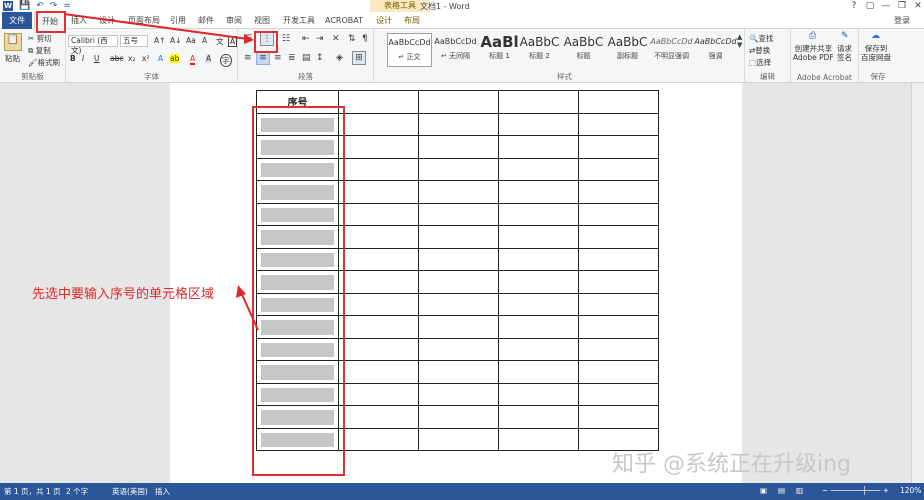 Image resolution: width=924 pixels, height=500 pixels. I want to click on status-mode: 插入, so click(162, 491).